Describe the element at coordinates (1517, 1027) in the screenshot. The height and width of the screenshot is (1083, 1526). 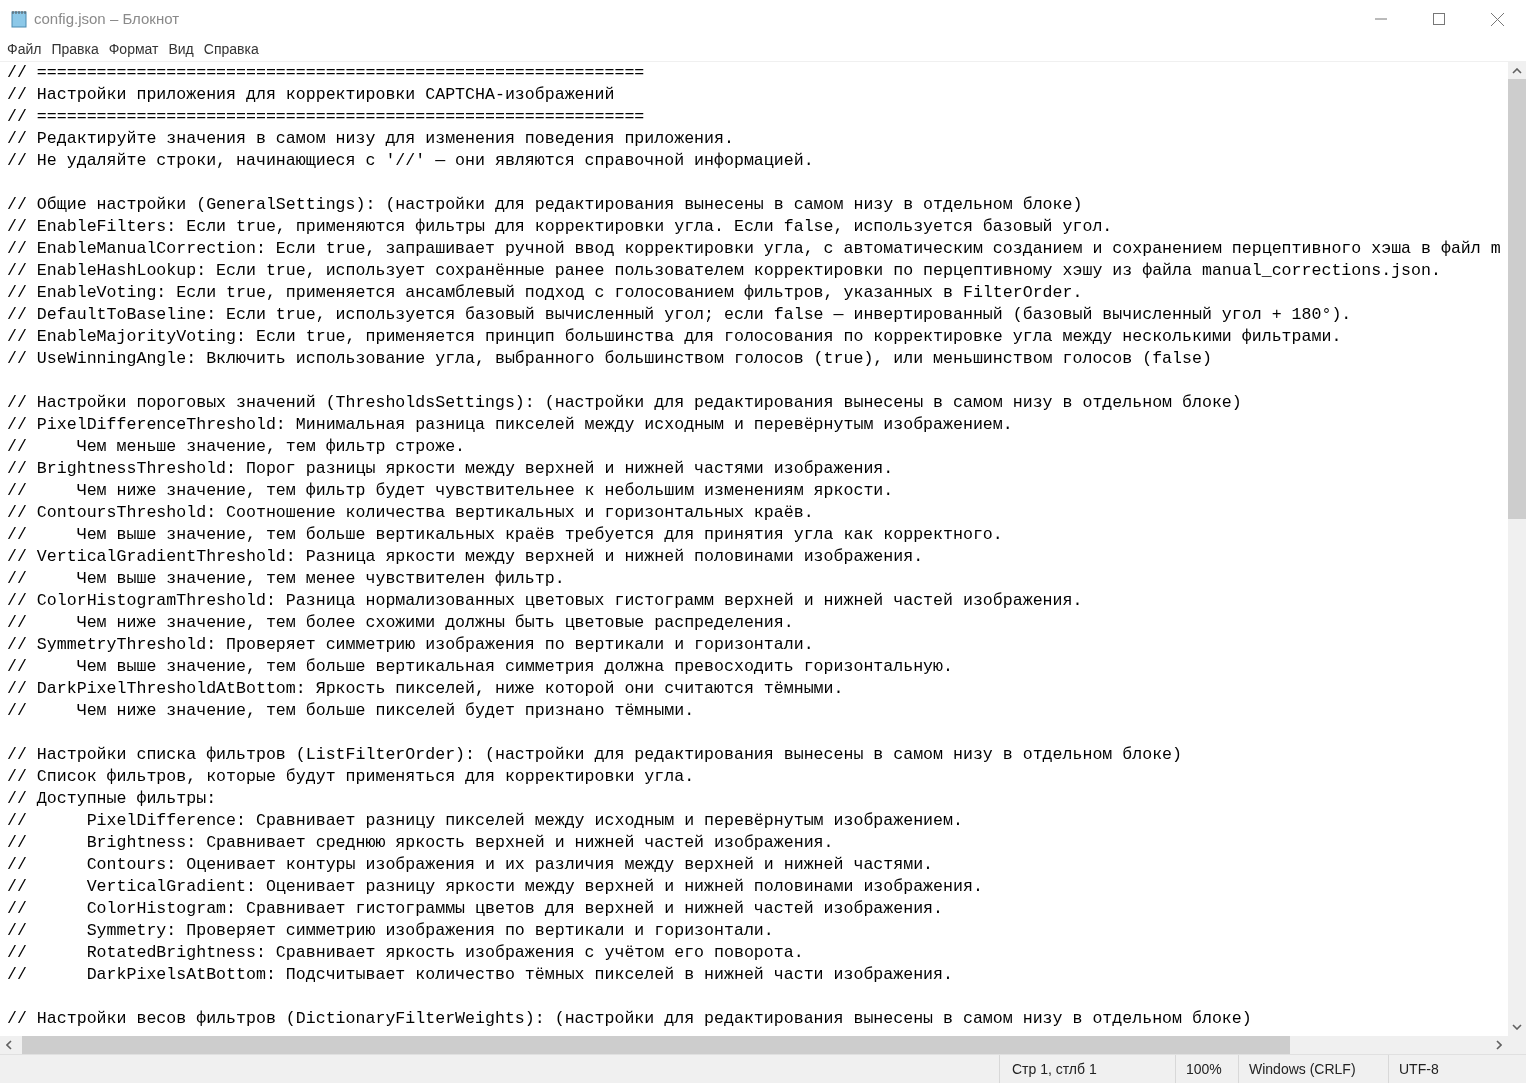
I see `scroll-down-icon` at that location.